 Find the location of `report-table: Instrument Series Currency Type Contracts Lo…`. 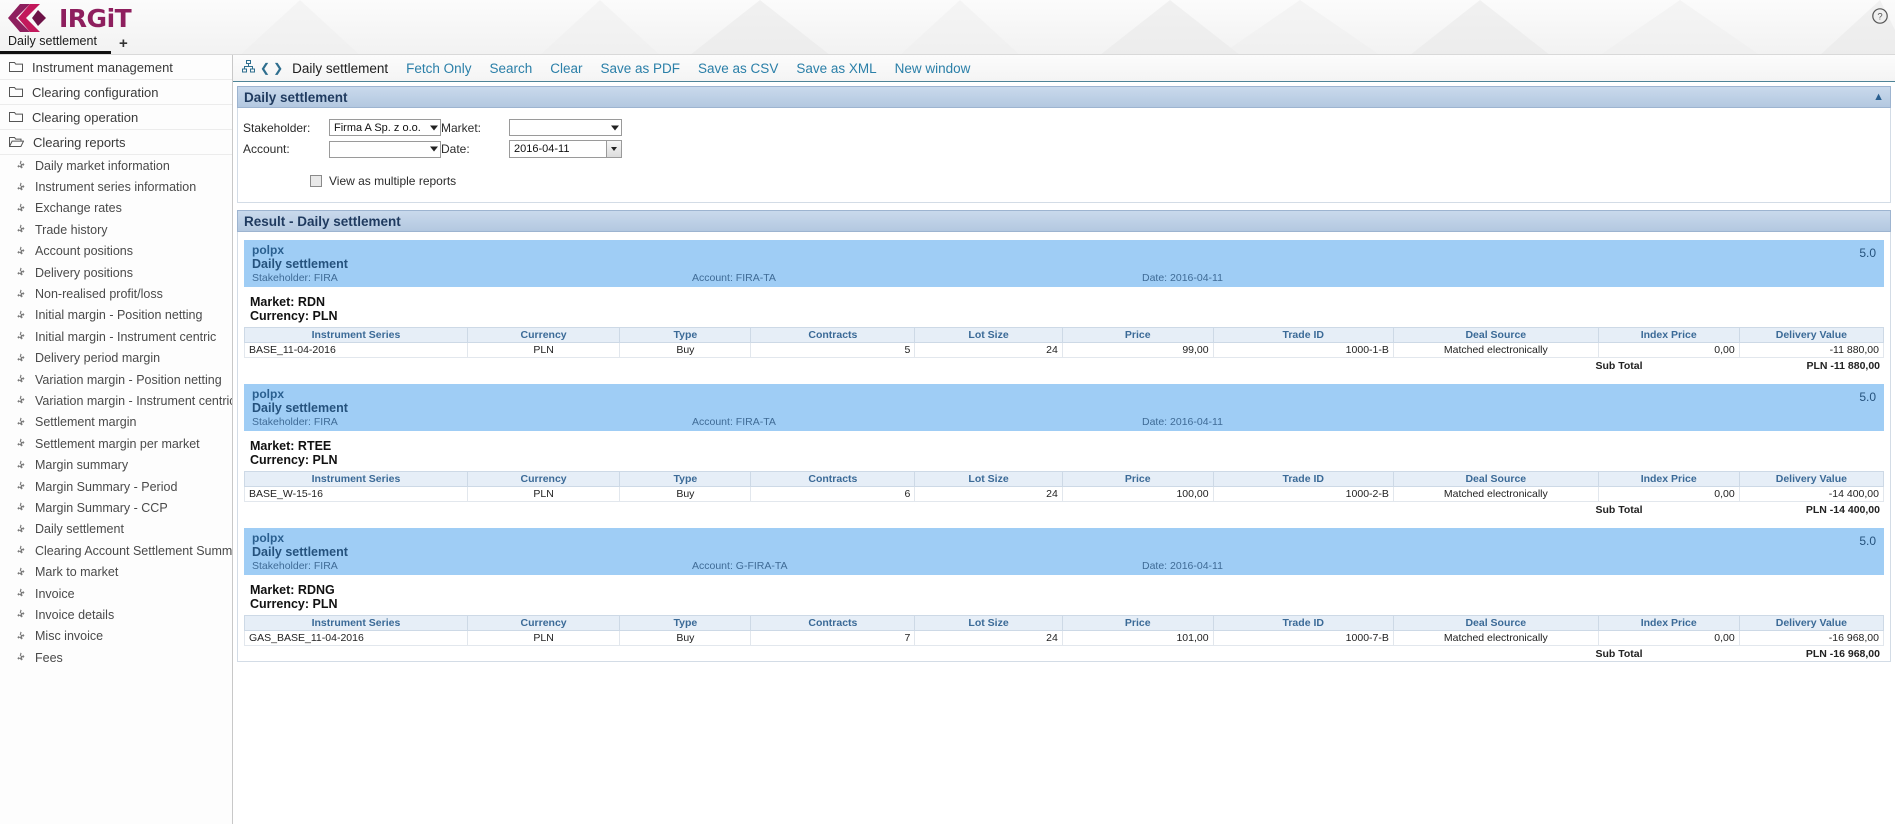

report-table: Instrument Series Currency Type Contracts Lo… is located at coordinates (1064, 342).